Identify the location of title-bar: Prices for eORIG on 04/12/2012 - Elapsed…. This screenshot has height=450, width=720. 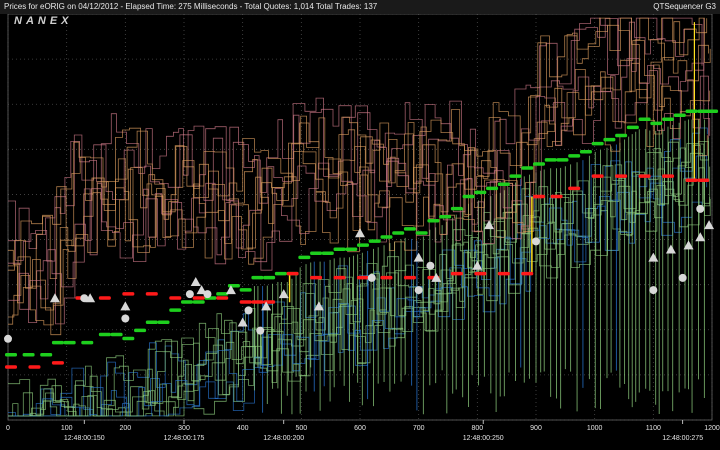
(360, 7).